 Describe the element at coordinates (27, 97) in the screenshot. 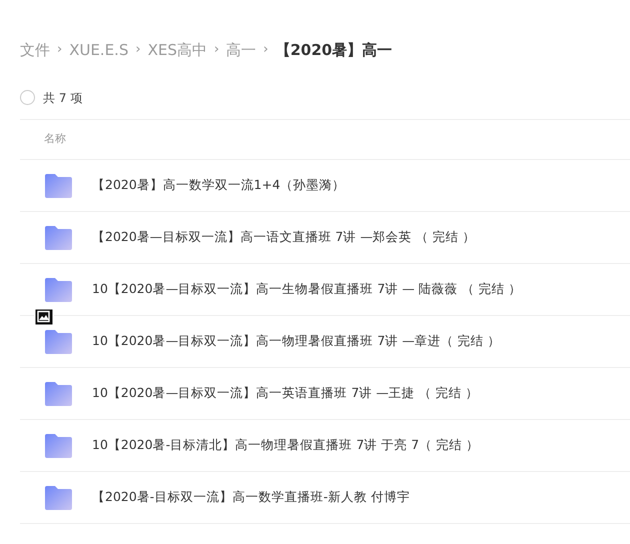

I see `select-all-checkbox` at that location.